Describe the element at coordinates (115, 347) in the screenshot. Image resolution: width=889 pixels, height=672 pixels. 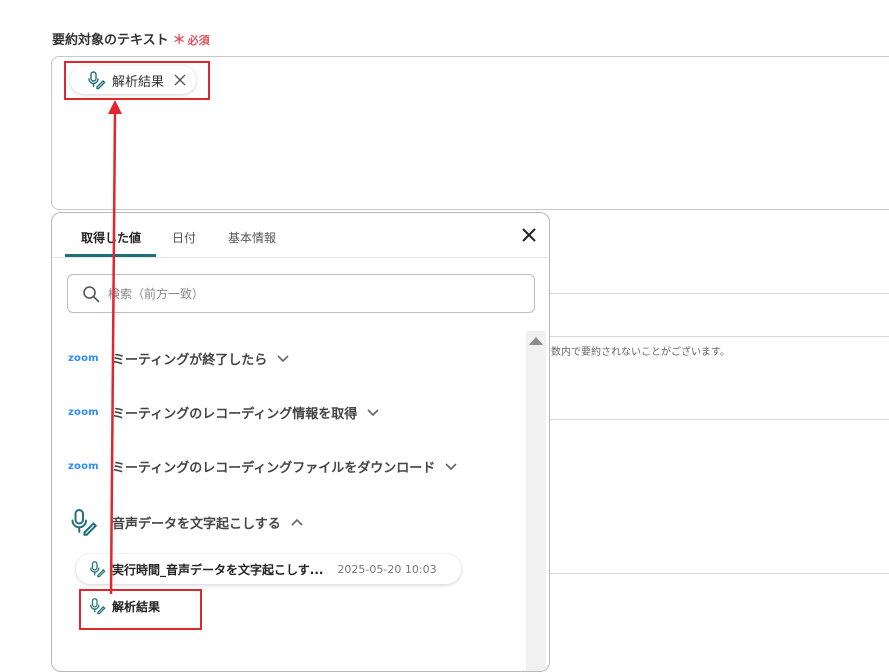
I see `annotation-arrow-icon` at that location.